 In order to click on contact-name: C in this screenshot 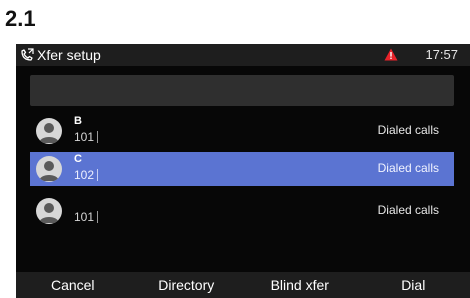, I will do `click(78, 159)`.